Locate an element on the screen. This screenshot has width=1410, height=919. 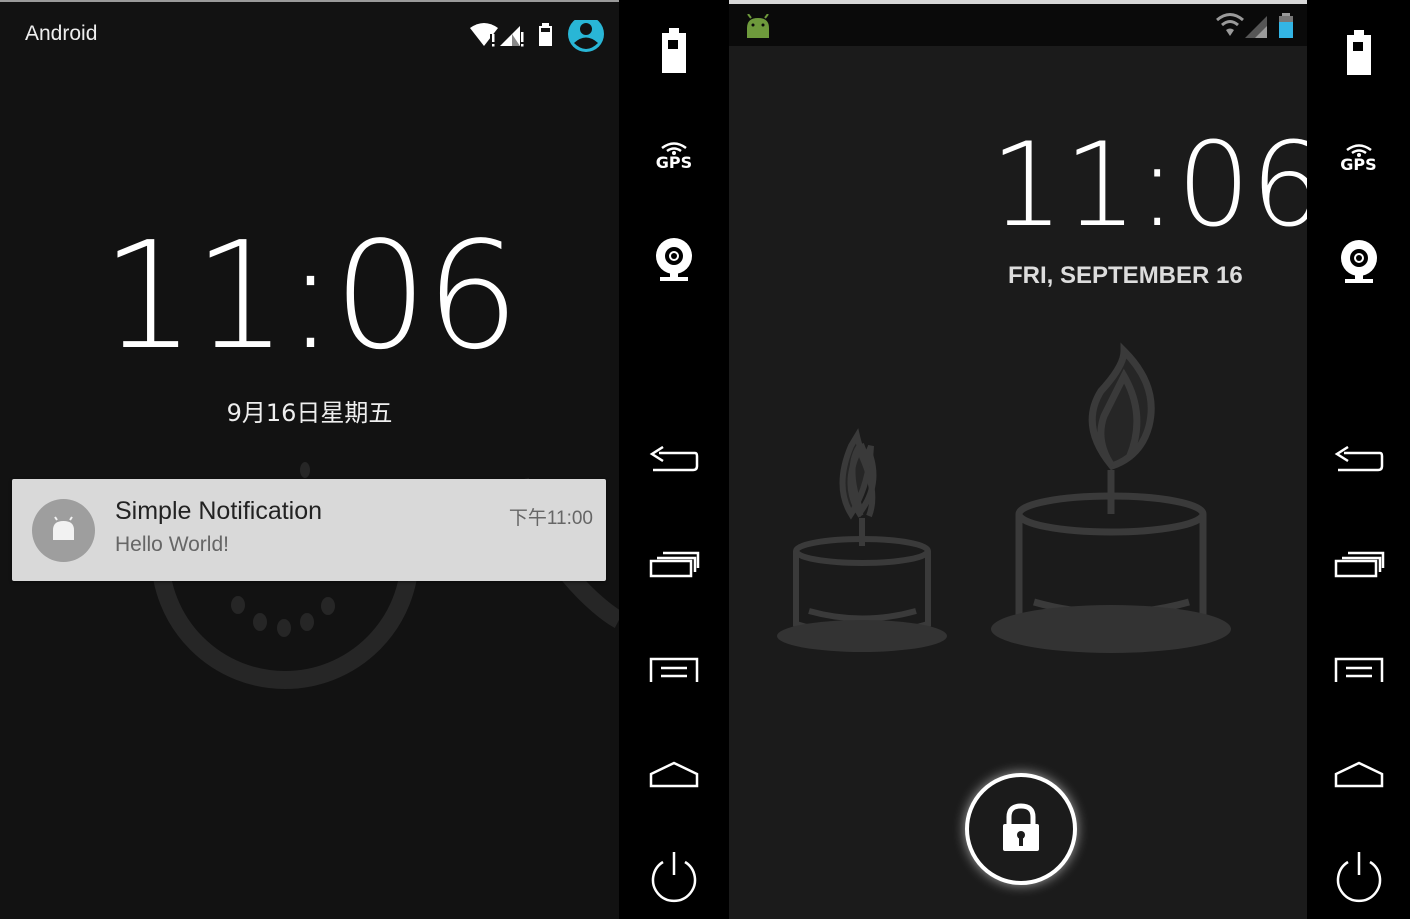
lockscreen-clock-right: 11:06 is located at coordinates (1157, 185).